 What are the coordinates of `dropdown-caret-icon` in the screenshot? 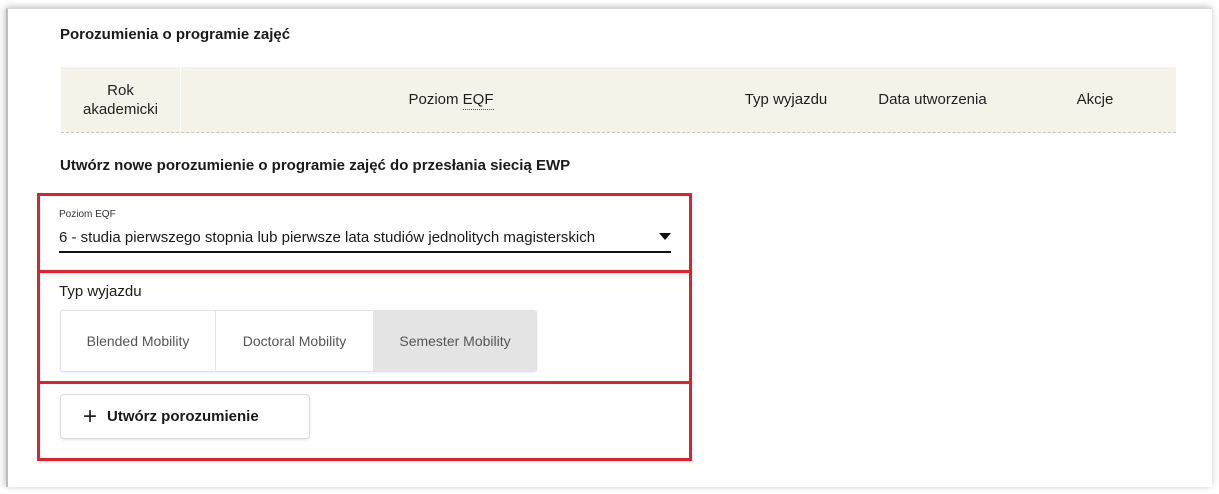 It's located at (665, 236).